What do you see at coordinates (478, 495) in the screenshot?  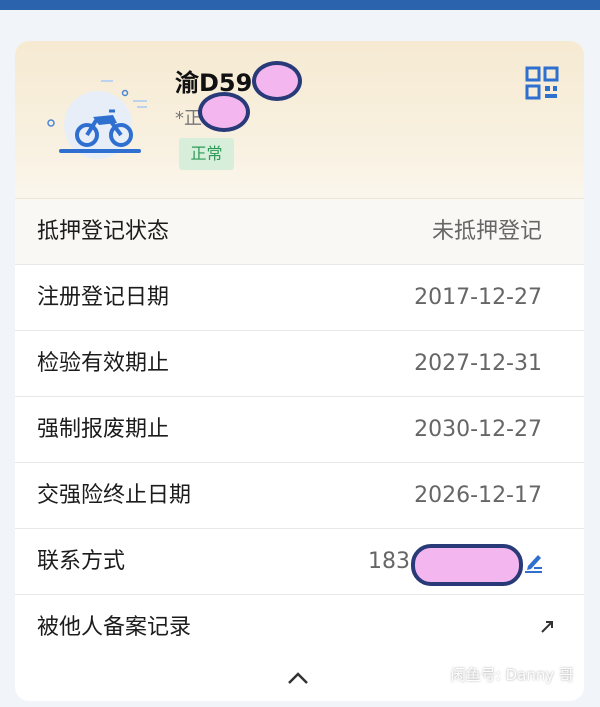 I see `row-value: 2026-12-17` at bounding box center [478, 495].